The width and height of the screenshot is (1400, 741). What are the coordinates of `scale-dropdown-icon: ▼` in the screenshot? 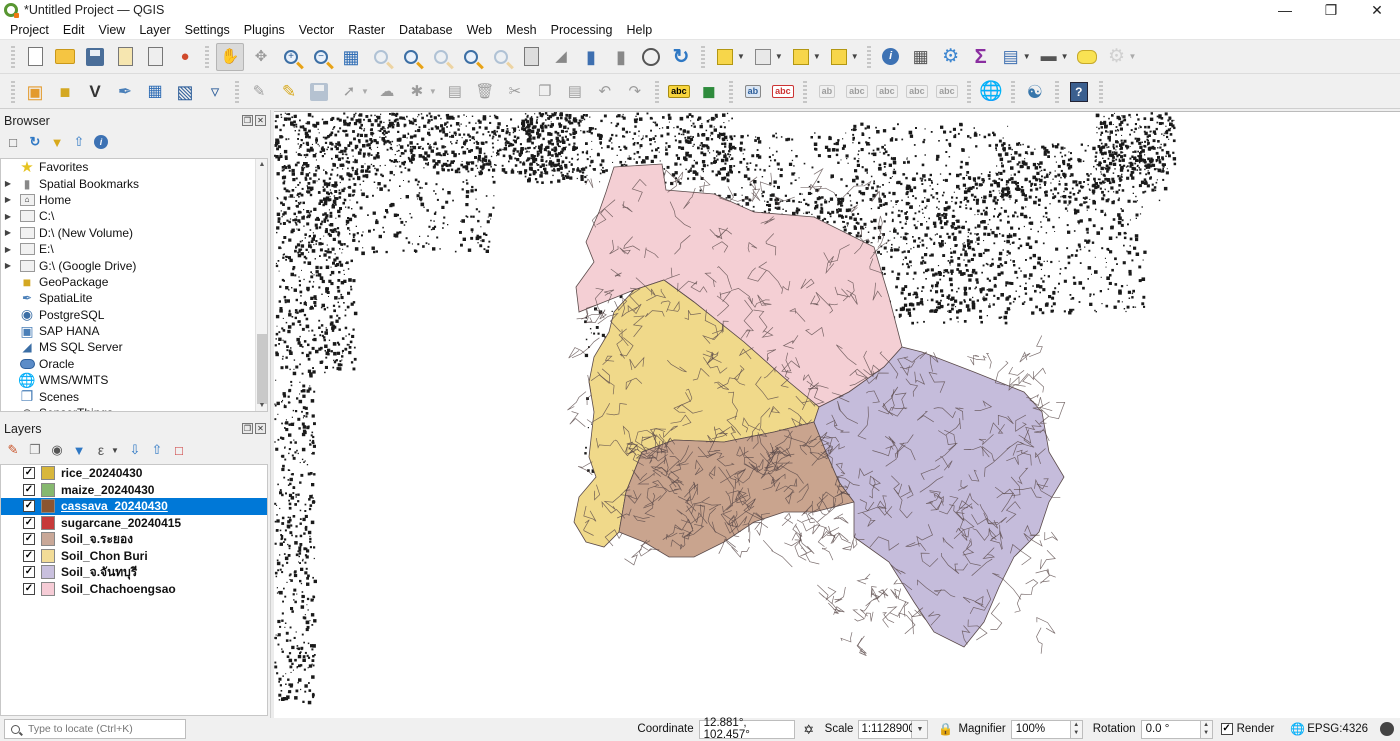 It's located at (920, 729).